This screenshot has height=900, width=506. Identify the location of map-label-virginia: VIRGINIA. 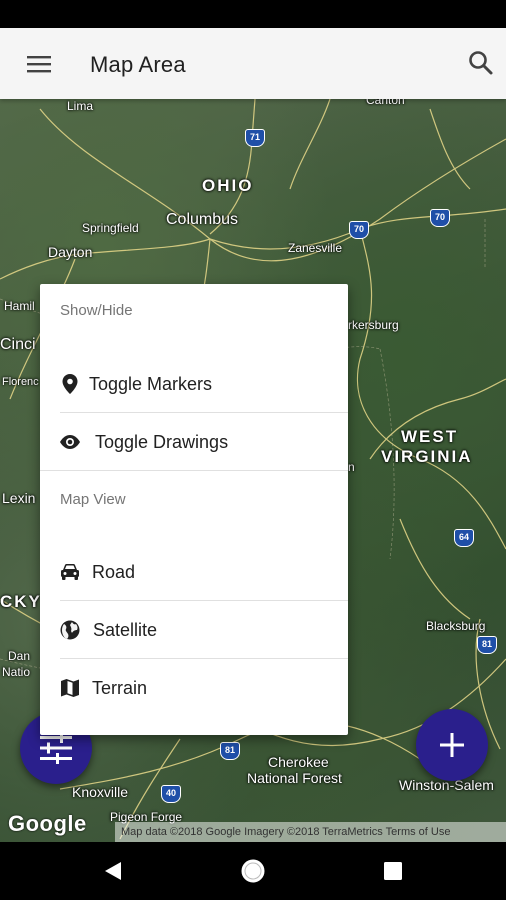
(427, 456).